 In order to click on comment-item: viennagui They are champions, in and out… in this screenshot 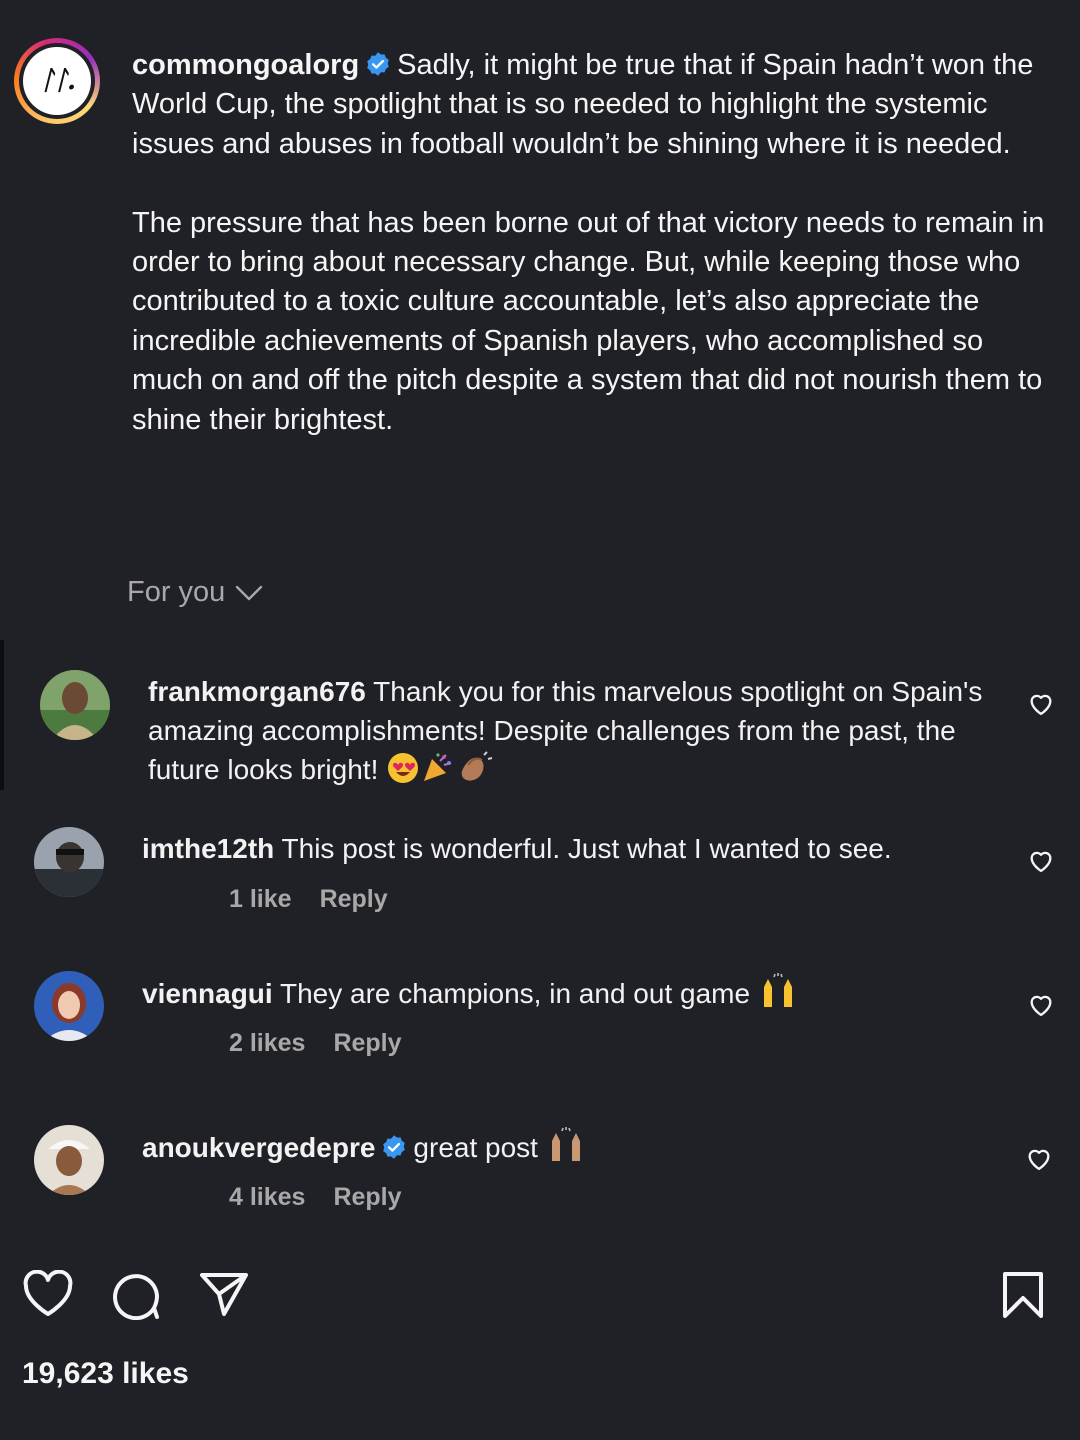, I will do `click(540, 1021)`.